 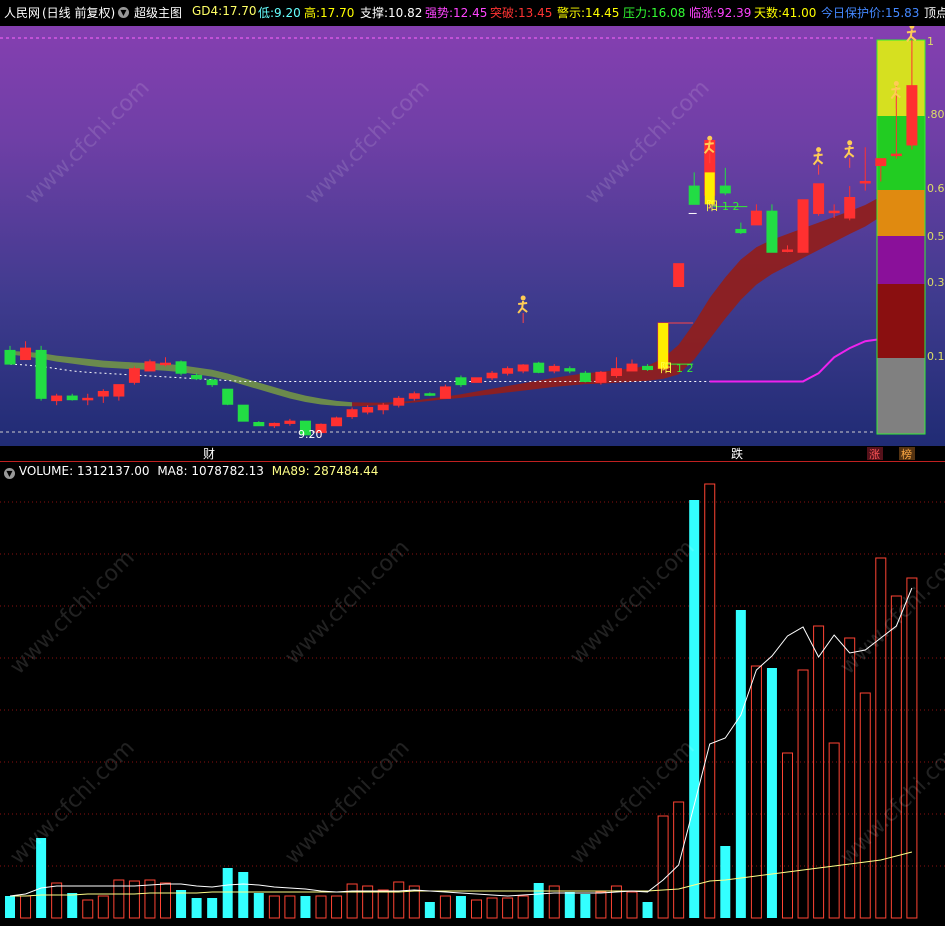 What do you see at coordinates (472, 453) in the screenshot?
I see `bottom-strip` at bounding box center [472, 453].